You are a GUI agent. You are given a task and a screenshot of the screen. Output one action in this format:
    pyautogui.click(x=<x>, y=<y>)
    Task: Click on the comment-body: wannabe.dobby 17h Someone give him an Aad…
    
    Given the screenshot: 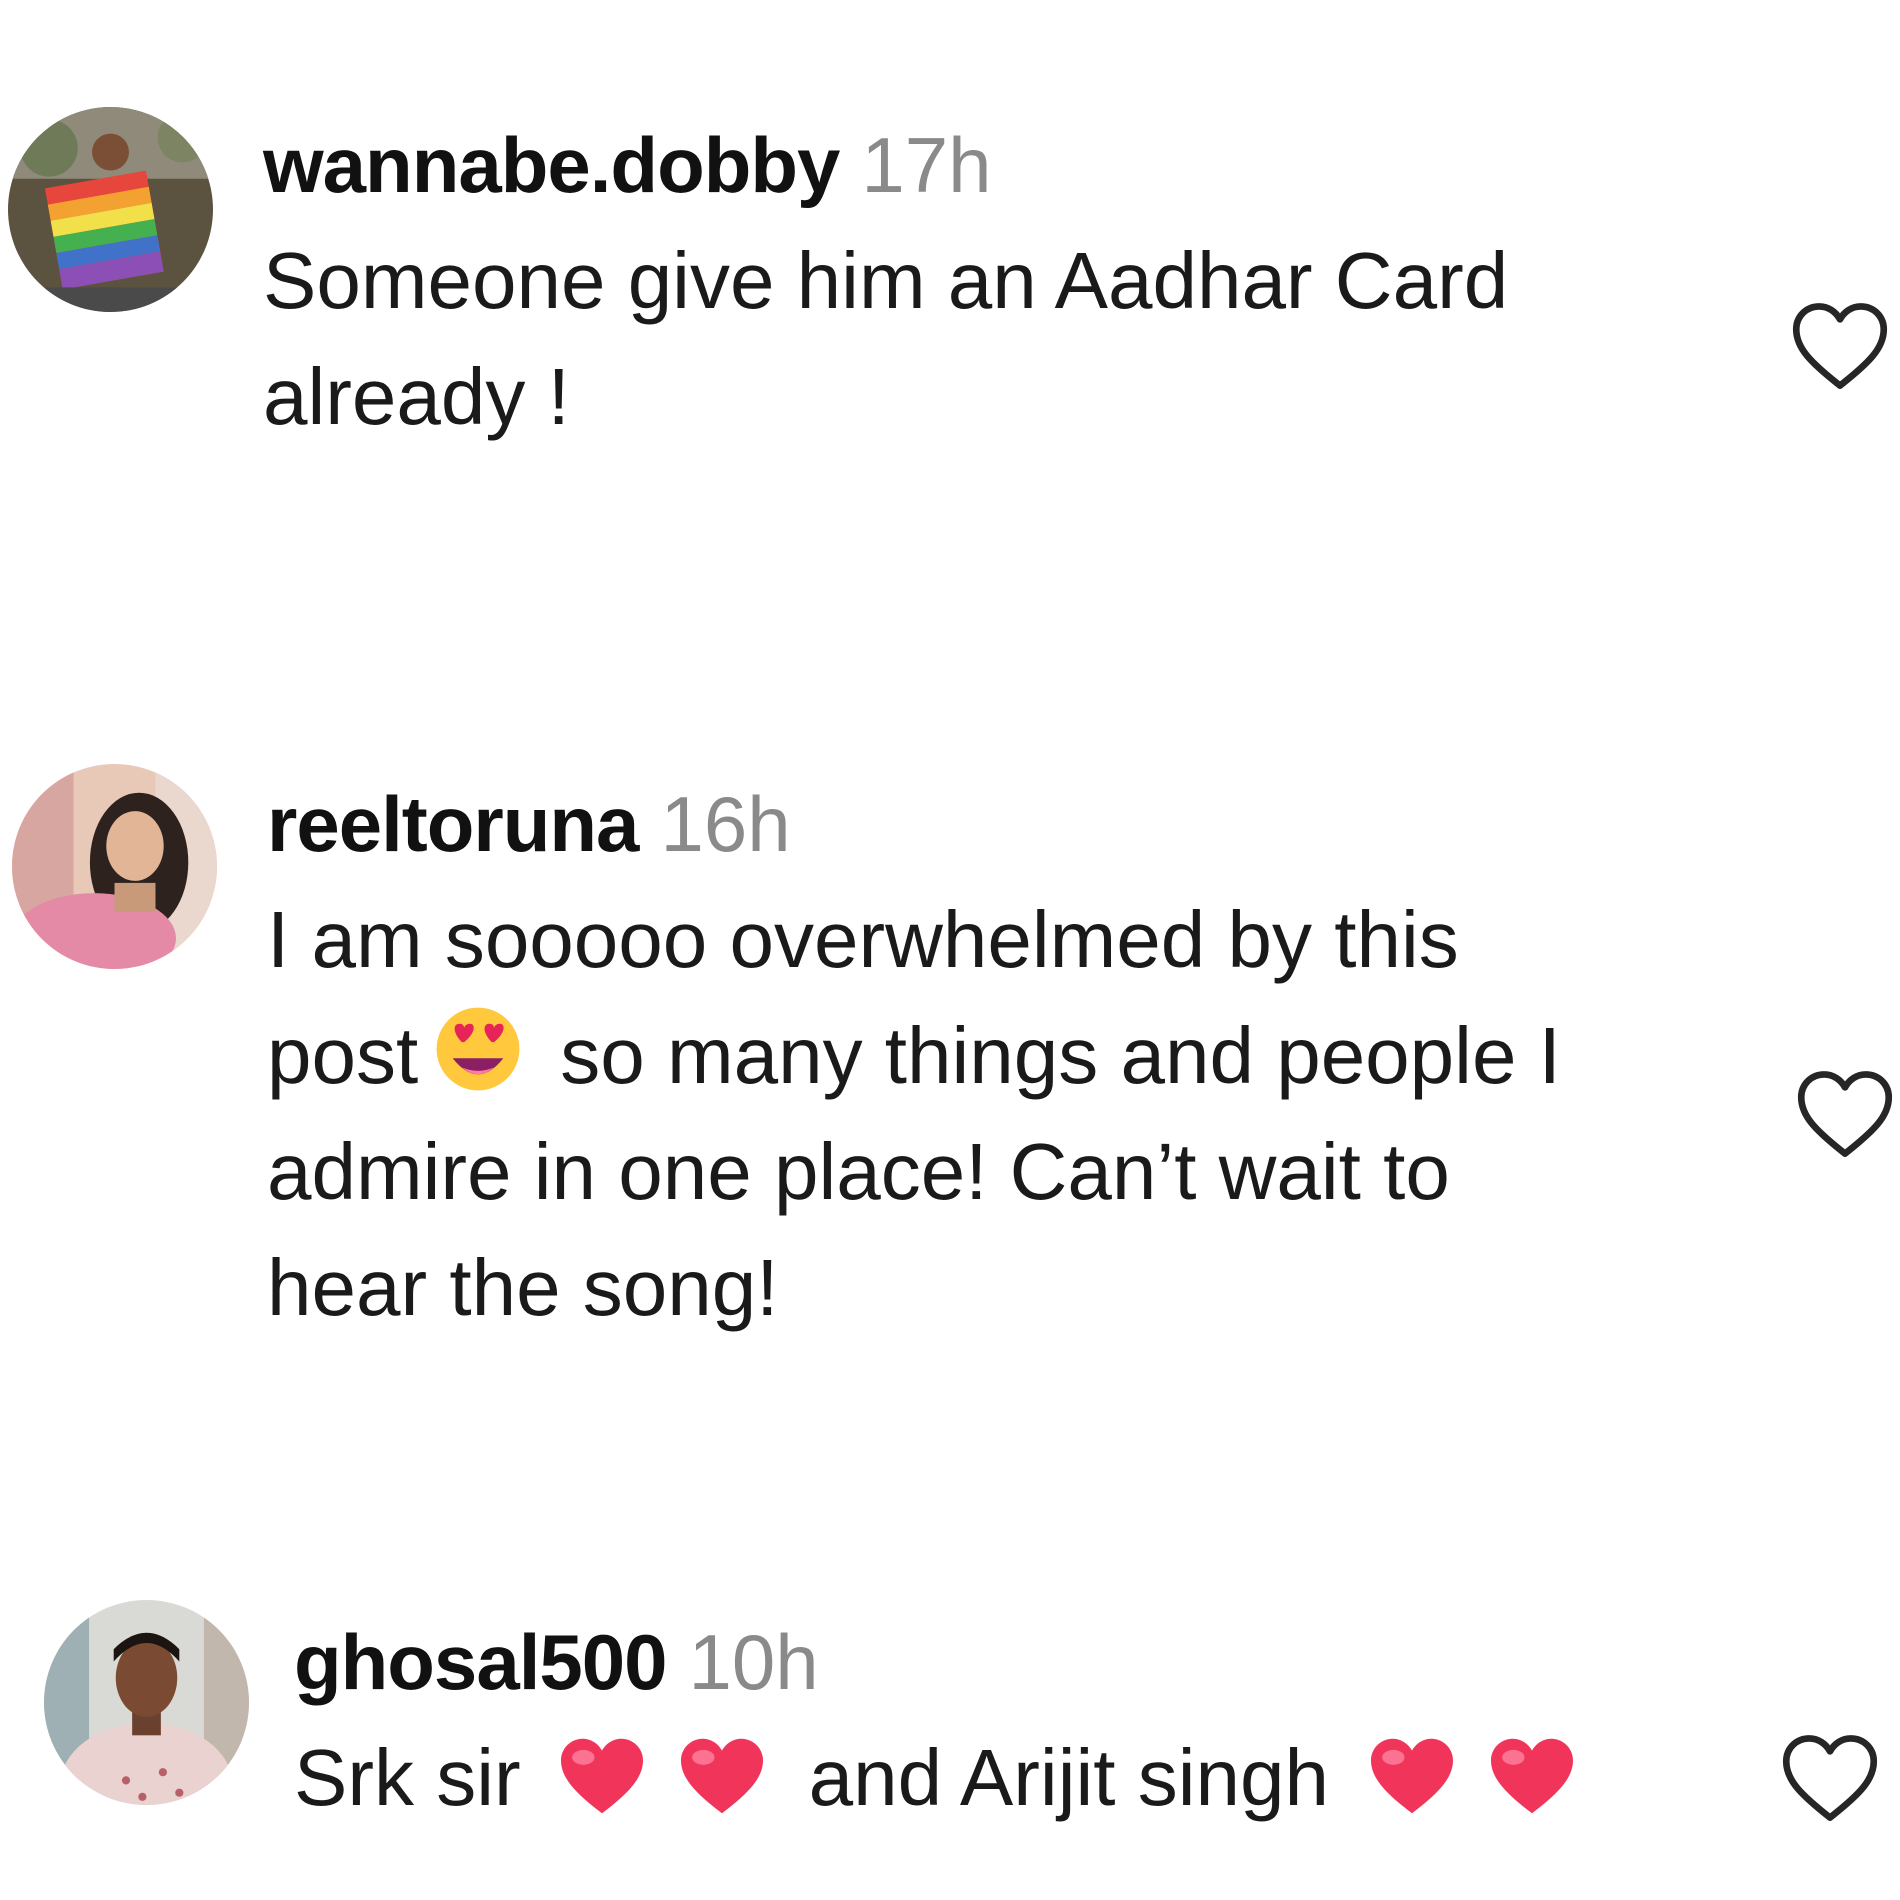 What is the action you would take?
    pyautogui.click(x=885, y=285)
    